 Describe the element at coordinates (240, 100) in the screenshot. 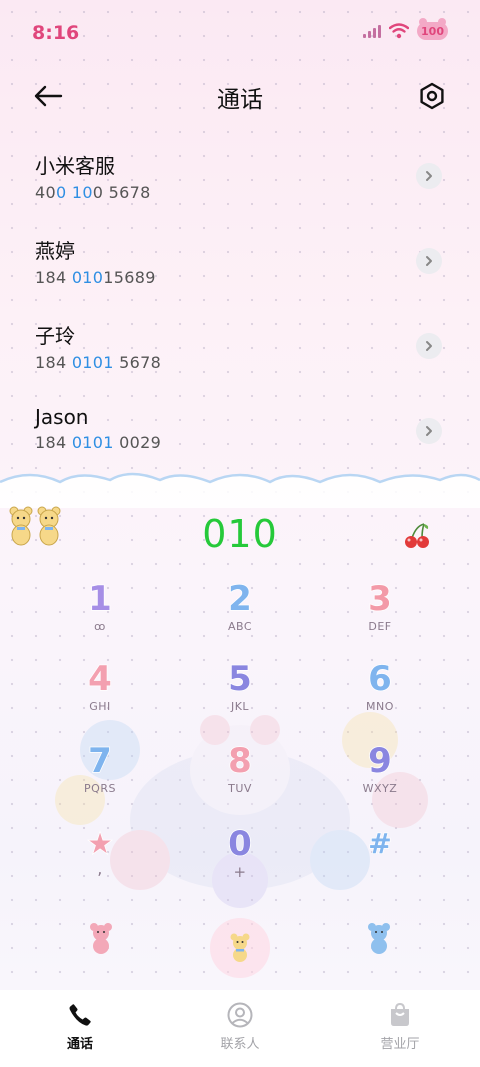

I see `page-title: 通话` at that location.